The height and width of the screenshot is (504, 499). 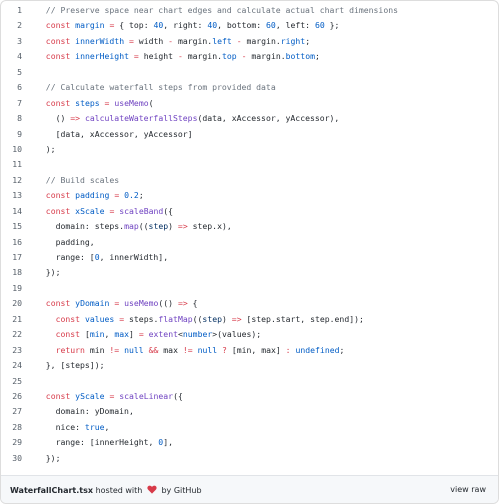 What do you see at coordinates (117, 303) in the screenshot?
I see `code-text: const yDomain = useMemo(() => {` at bounding box center [117, 303].